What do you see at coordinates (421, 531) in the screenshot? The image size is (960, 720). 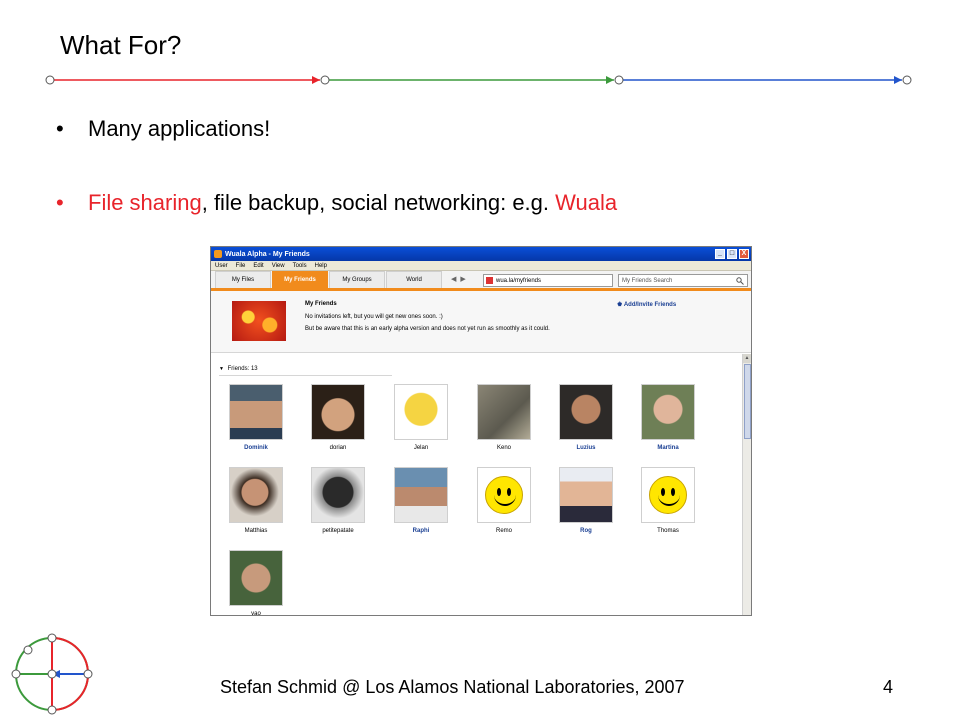 I see `friend-name: Raphi` at bounding box center [421, 531].